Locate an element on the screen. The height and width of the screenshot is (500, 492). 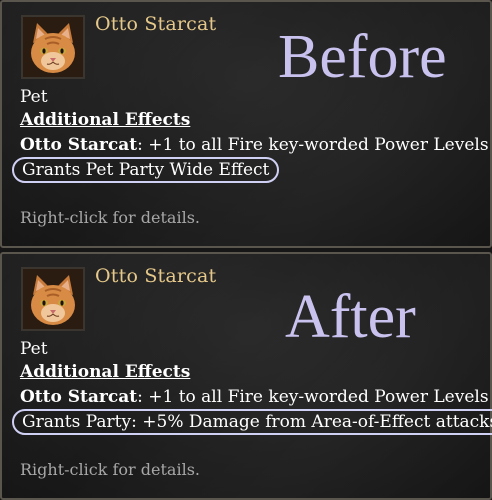
highlighted-effect: Grants Pet Party Wide Effect is located at coordinates (146, 170).